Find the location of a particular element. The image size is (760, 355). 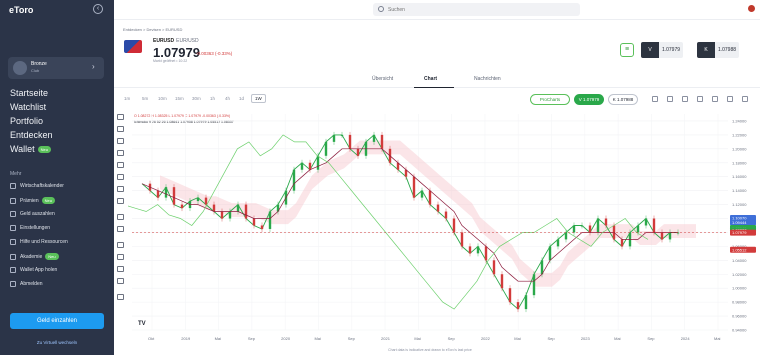

lock-all-icon is located at coordinates (120, 269).